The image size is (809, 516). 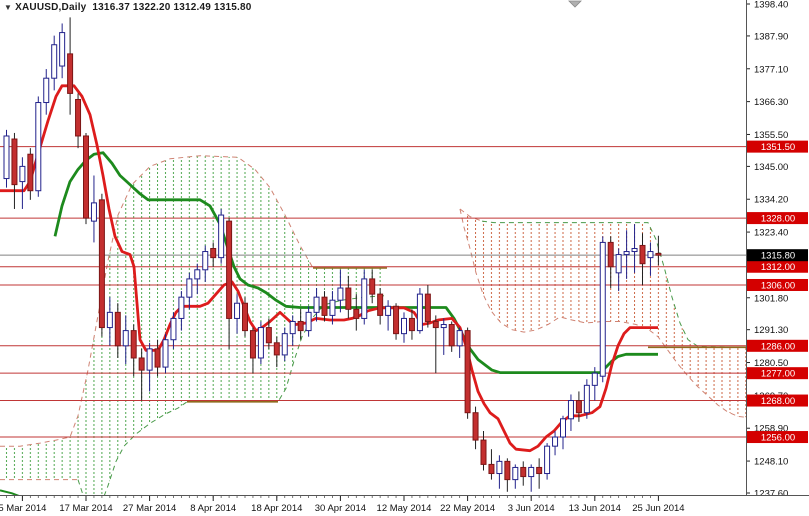 What do you see at coordinates (771, 69) in the screenshot?
I see `price-tick-label: 1377.10` at bounding box center [771, 69].